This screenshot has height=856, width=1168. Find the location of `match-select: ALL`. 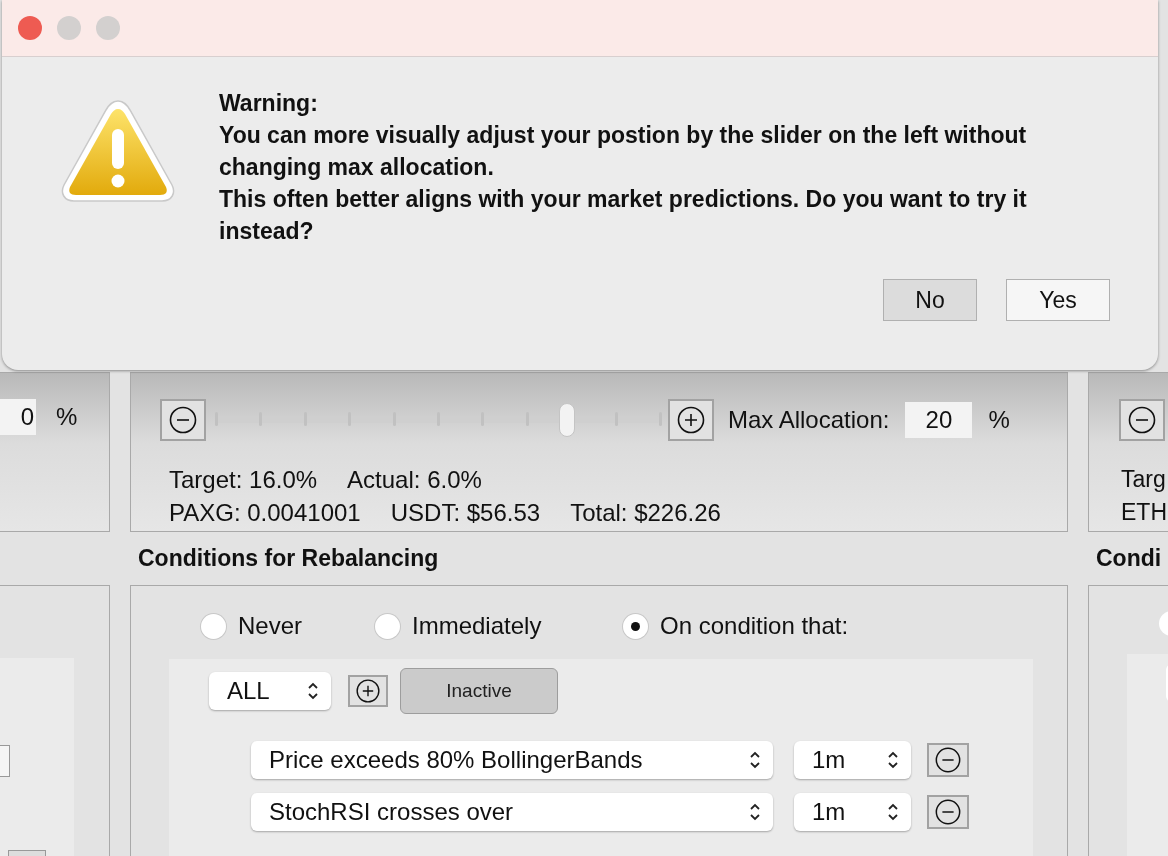

match-select: ALL is located at coordinates (270, 691).